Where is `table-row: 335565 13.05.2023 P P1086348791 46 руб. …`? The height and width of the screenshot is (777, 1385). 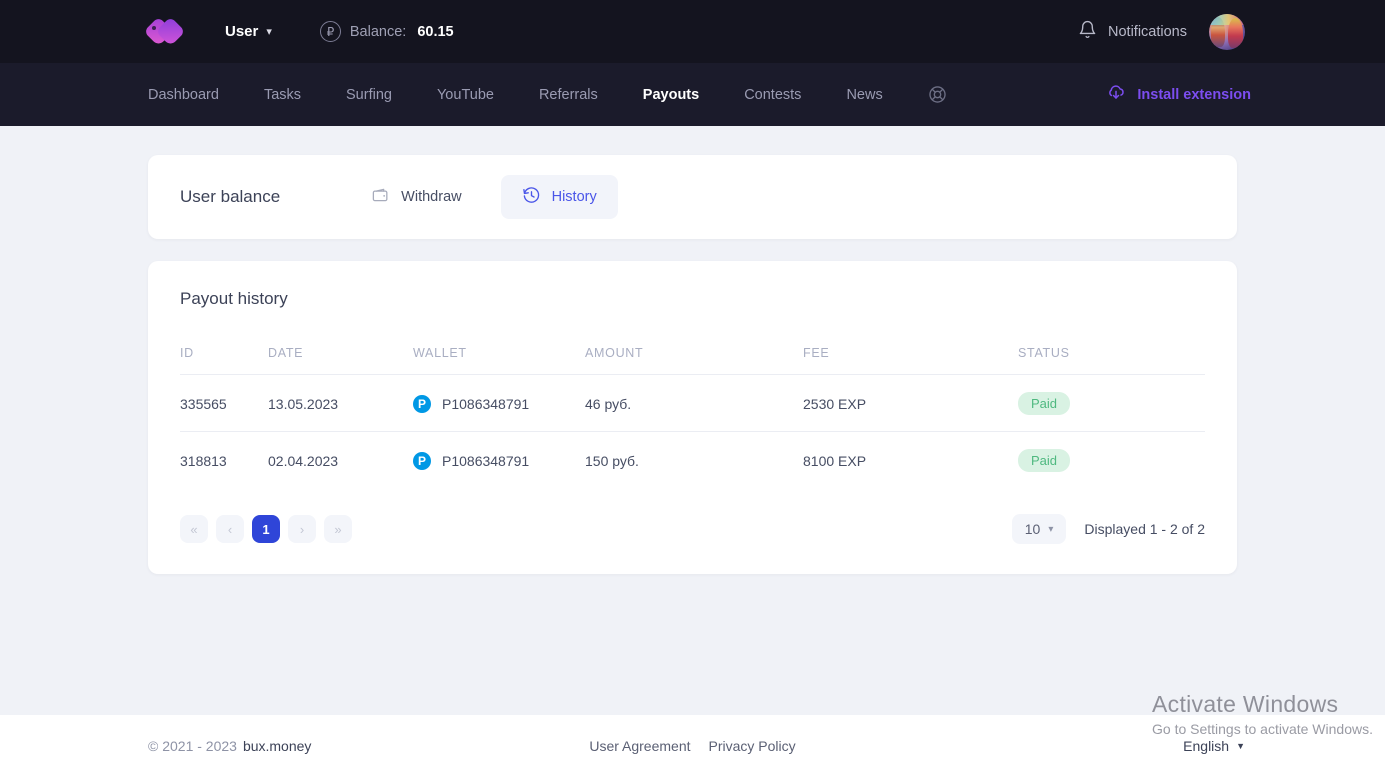 table-row: 335565 13.05.2023 P P1086348791 46 руб. … is located at coordinates (692, 403).